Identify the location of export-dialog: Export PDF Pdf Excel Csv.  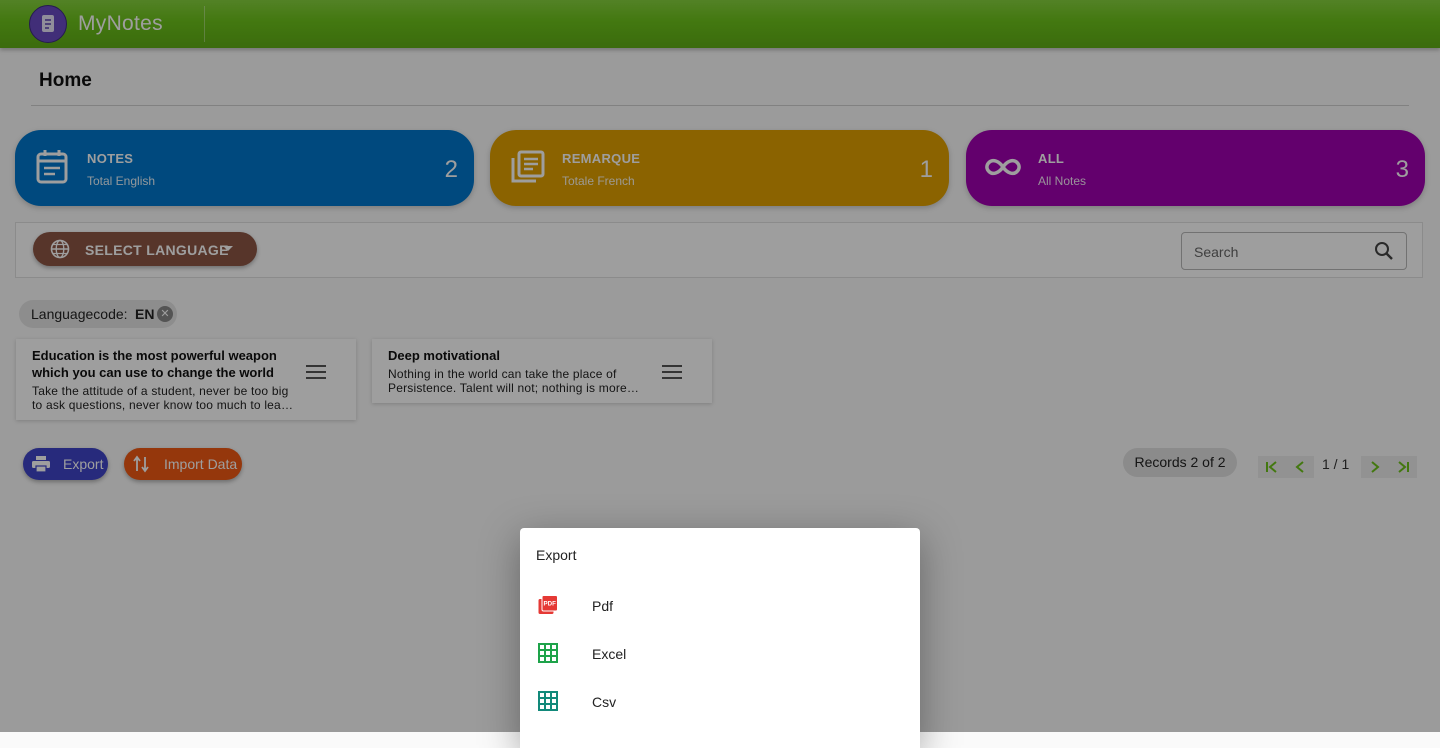
(720, 638).